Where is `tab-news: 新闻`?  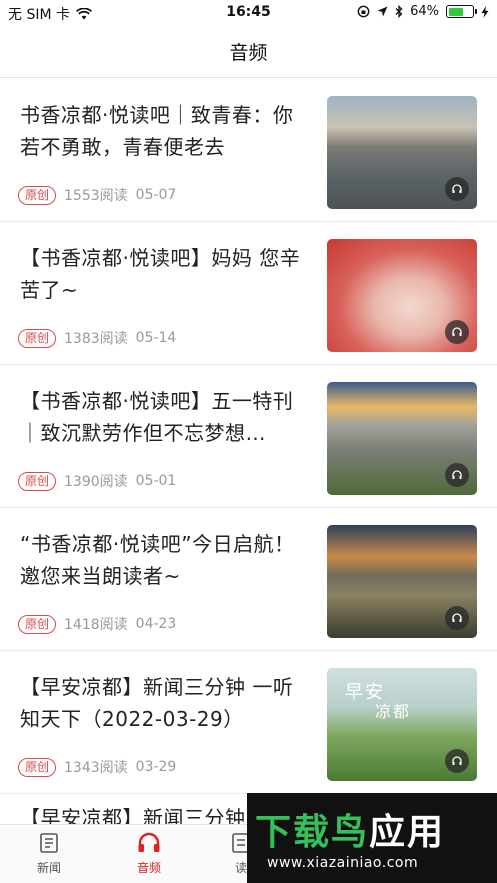
tab-news: 新闻 is located at coordinates (49, 853).